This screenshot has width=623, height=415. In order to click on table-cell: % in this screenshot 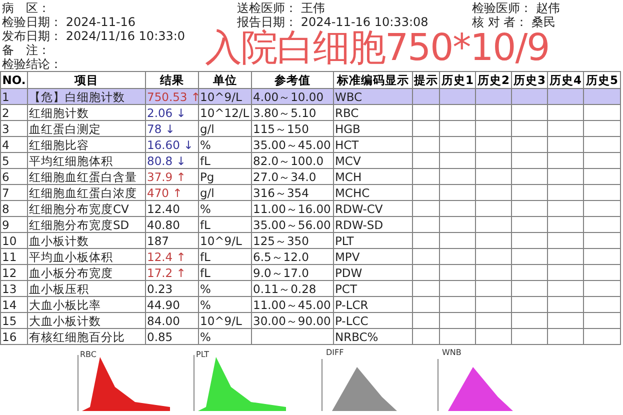, I will do `click(225, 336)`.